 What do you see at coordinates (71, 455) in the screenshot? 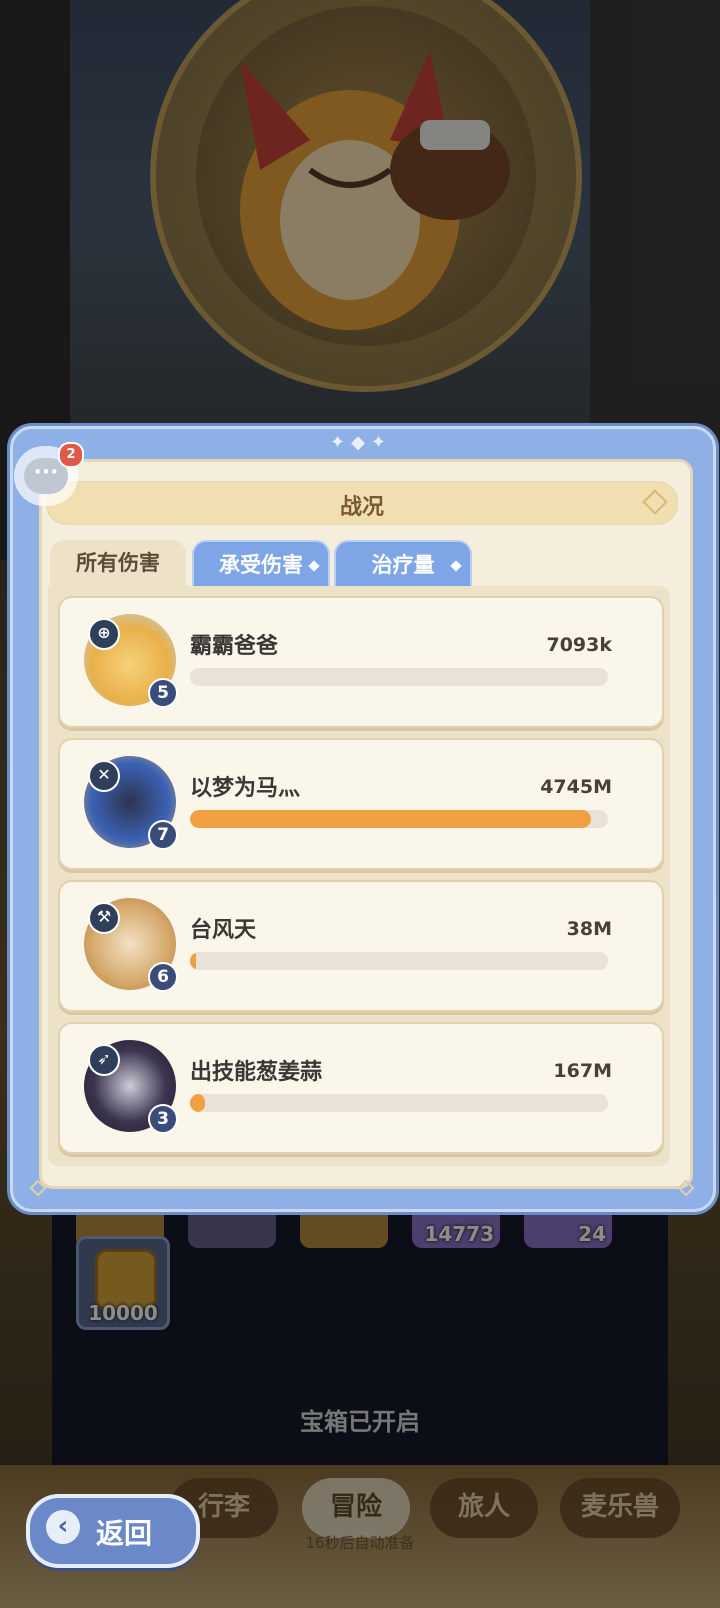
I see `chat-unread-badge: 2` at bounding box center [71, 455].